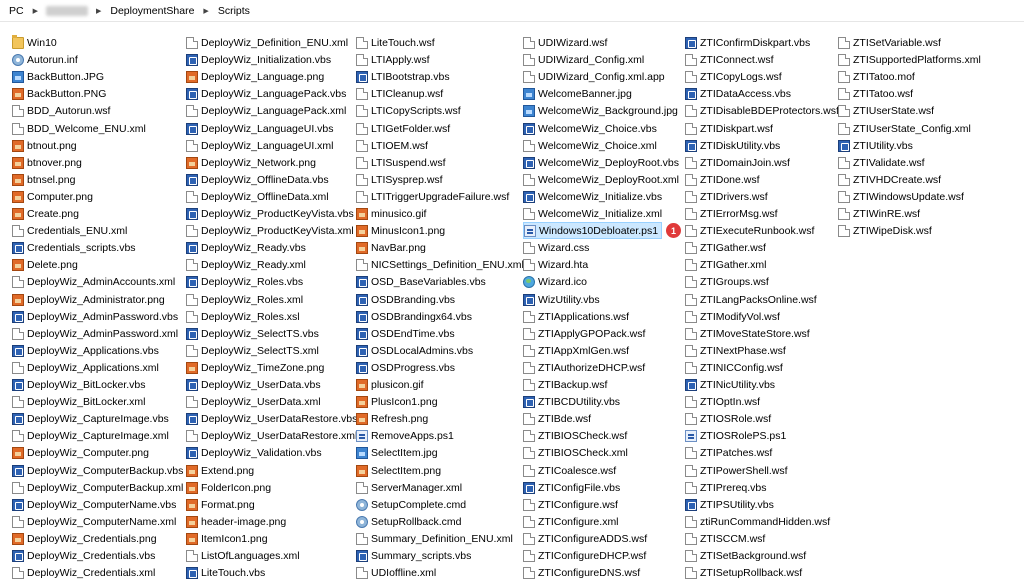 The height and width of the screenshot is (581, 1024). Describe the element at coordinates (724, 179) in the screenshot. I see `file-item: ZTIDone.wsf` at that location.